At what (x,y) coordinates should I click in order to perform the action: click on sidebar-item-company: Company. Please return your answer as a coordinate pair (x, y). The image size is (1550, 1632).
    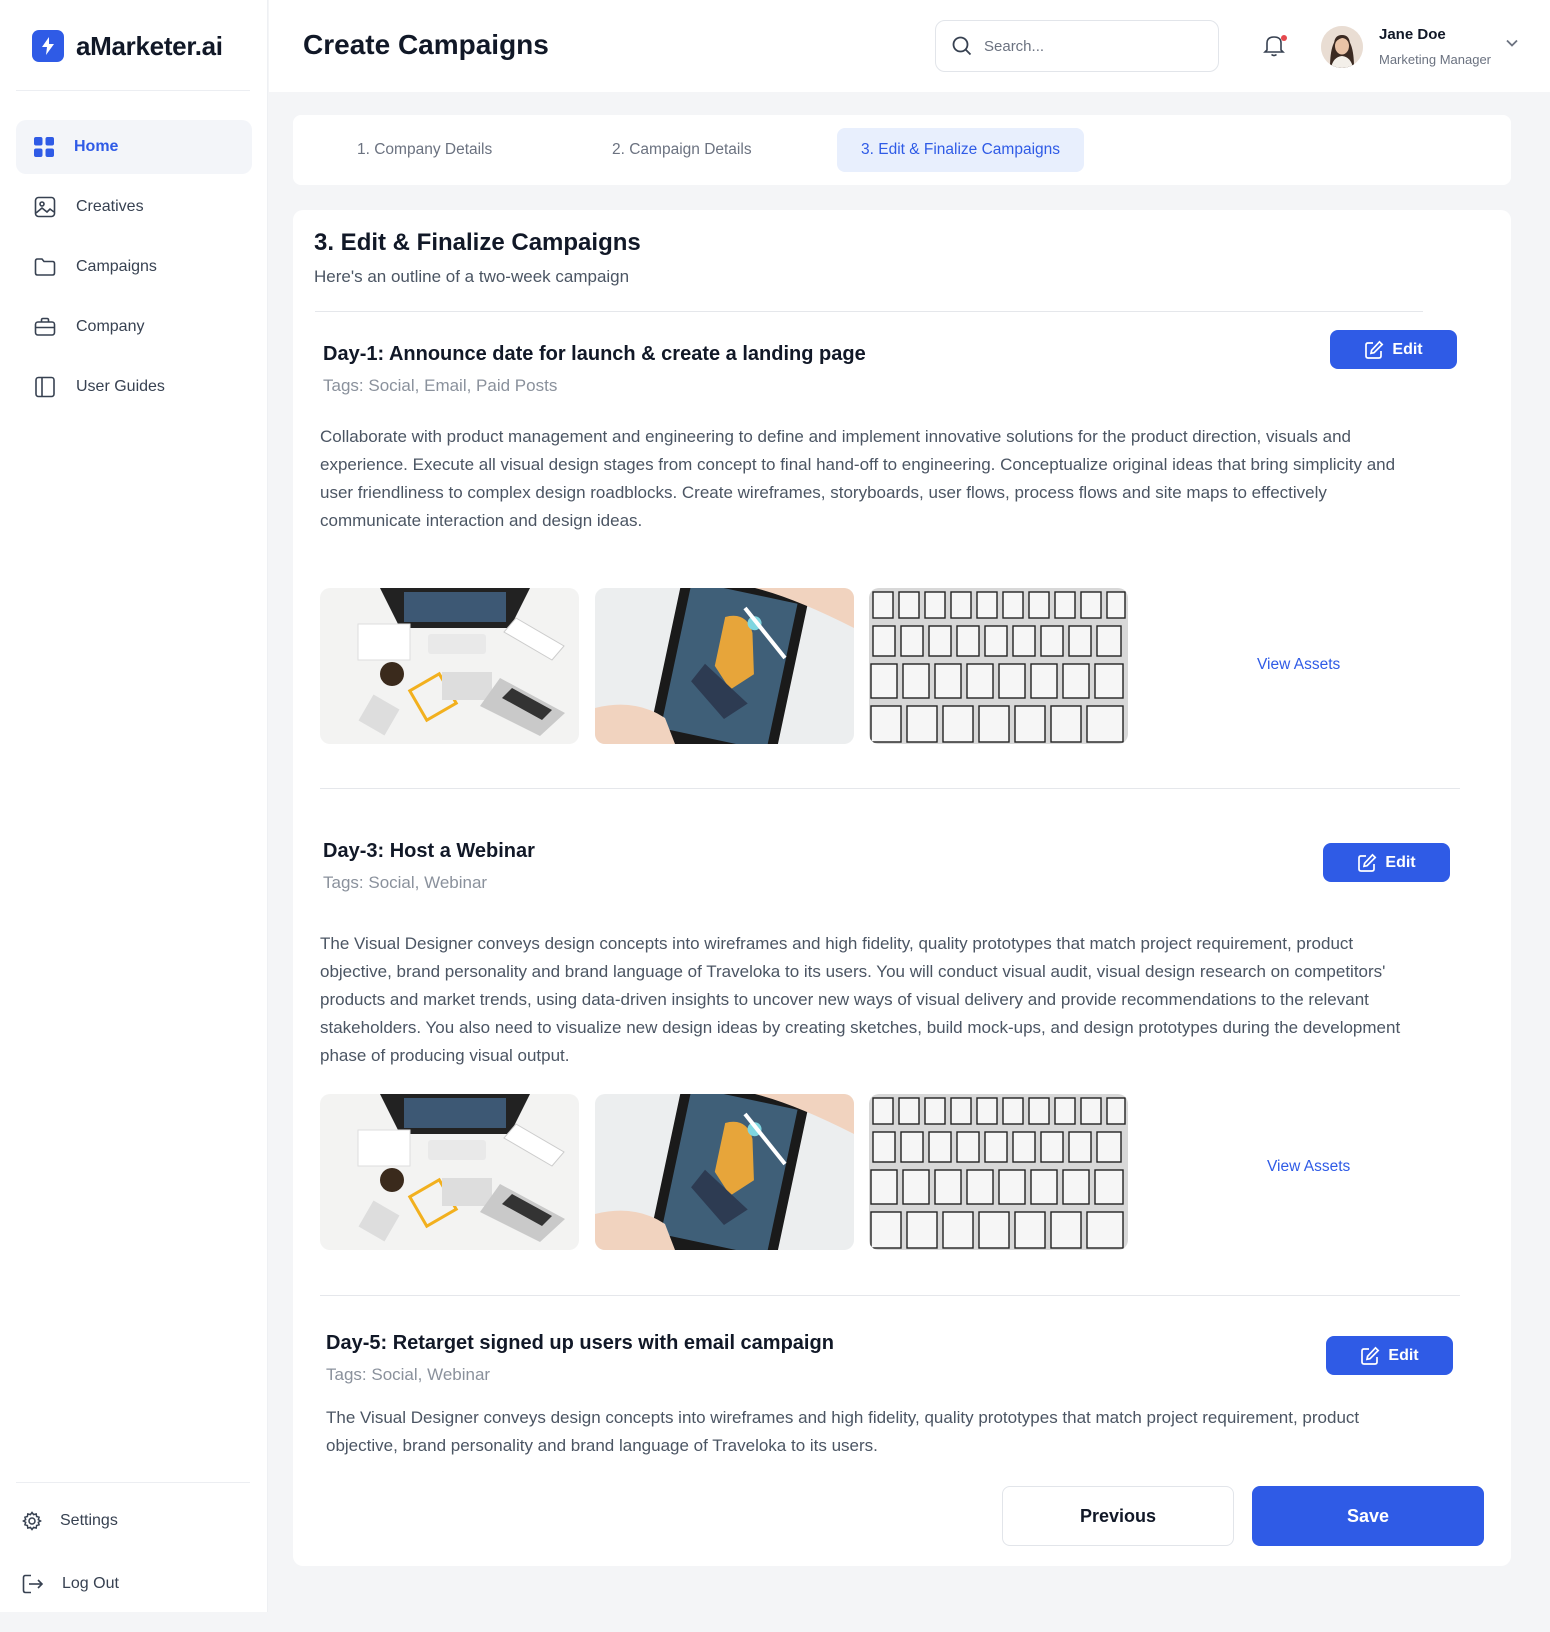
    Looking at the image, I should click on (134, 327).